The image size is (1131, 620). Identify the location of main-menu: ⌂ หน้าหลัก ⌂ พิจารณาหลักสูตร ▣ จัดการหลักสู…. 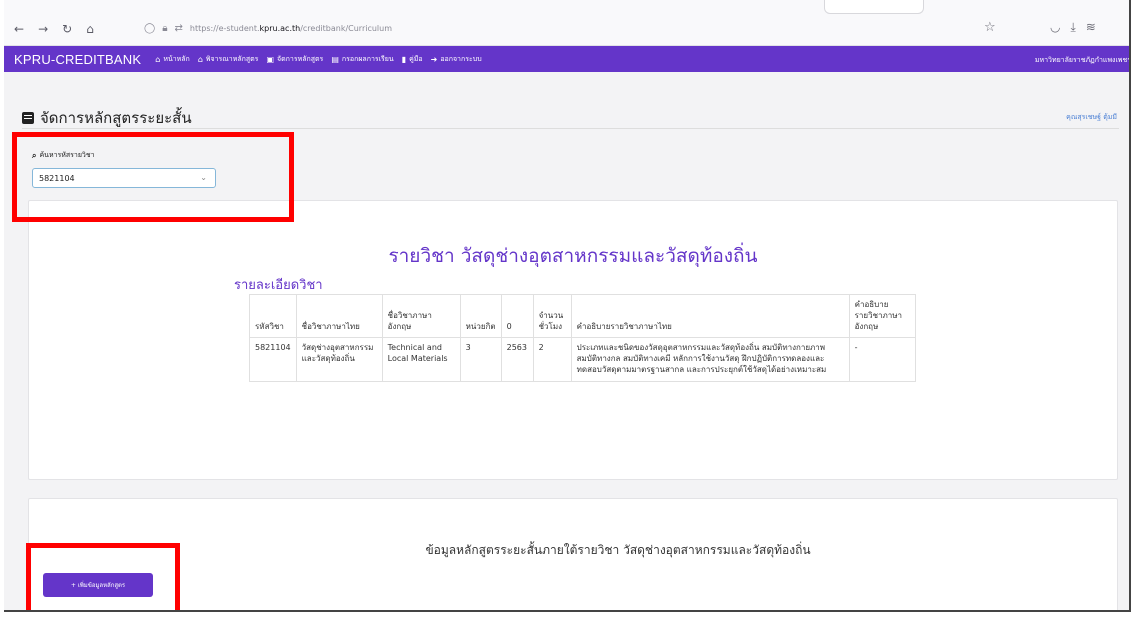
(318, 59).